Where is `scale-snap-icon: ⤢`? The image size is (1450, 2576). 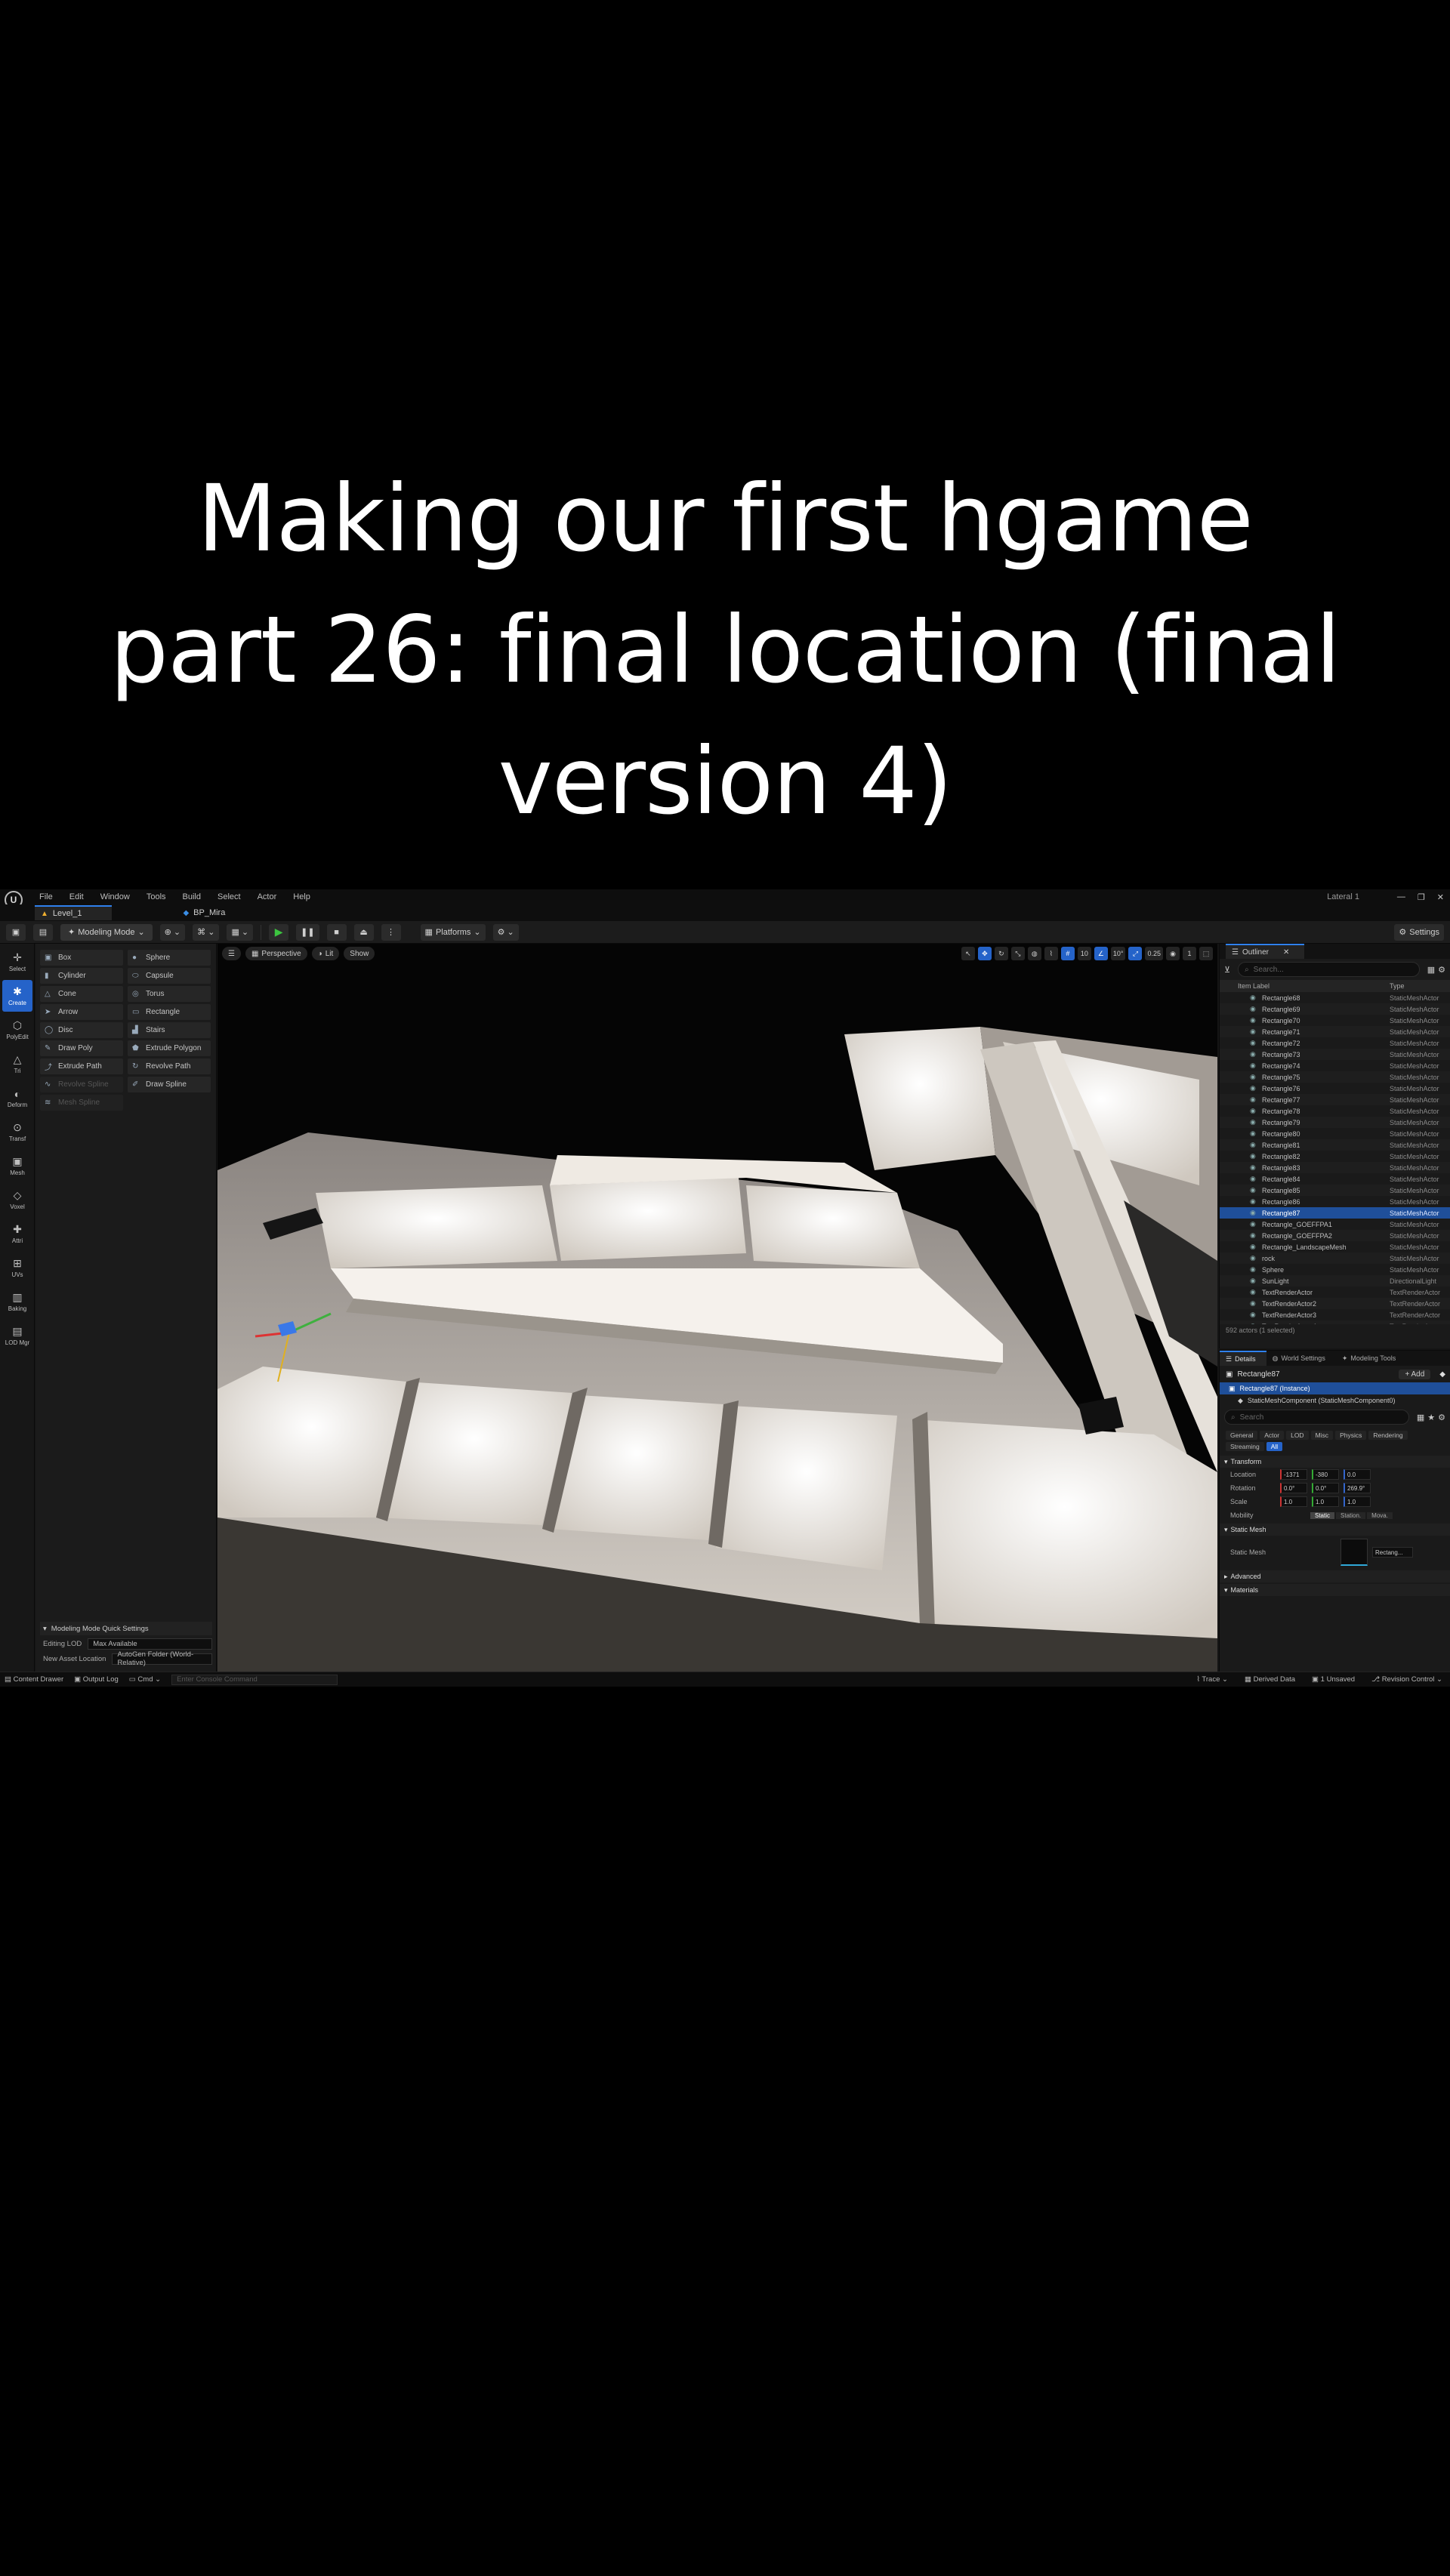 scale-snap-icon: ⤢ is located at coordinates (1135, 954).